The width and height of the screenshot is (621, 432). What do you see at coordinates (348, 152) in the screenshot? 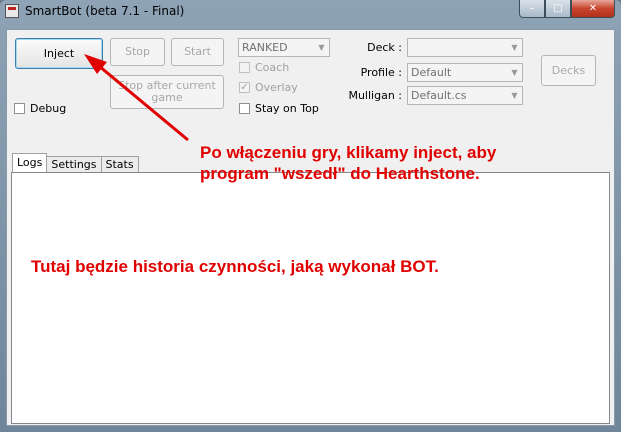
I see `inject-annotation-line-1: Po włączeniu gry, klikamy inject, aby` at bounding box center [348, 152].